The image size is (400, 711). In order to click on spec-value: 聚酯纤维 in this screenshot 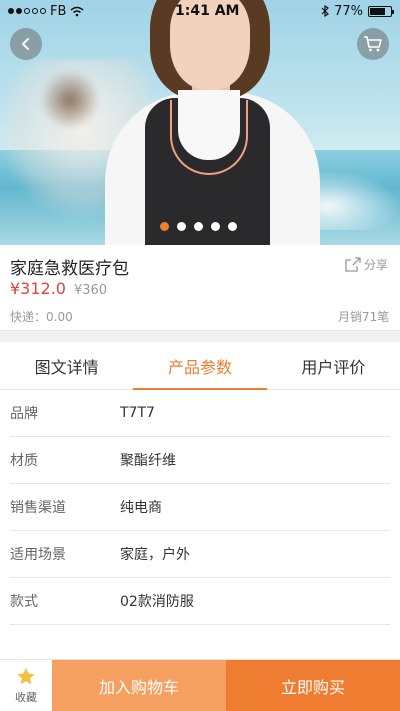, I will do `click(148, 461)`.